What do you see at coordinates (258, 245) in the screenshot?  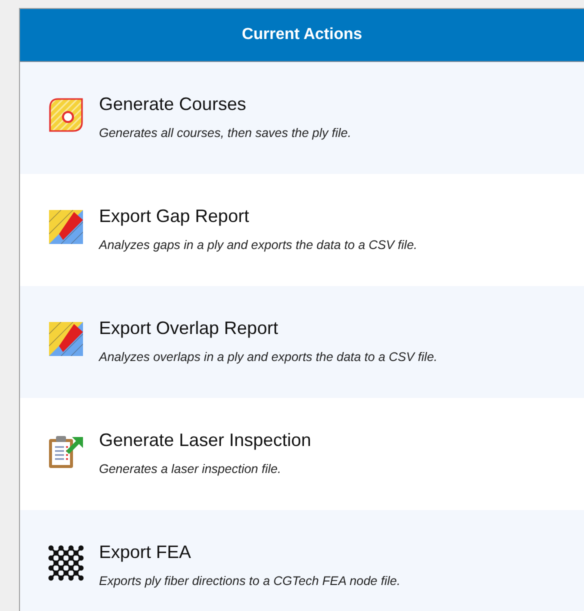 I see `action-description: Analyzes gaps in a ply and exports the data to a CSV file.` at bounding box center [258, 245].